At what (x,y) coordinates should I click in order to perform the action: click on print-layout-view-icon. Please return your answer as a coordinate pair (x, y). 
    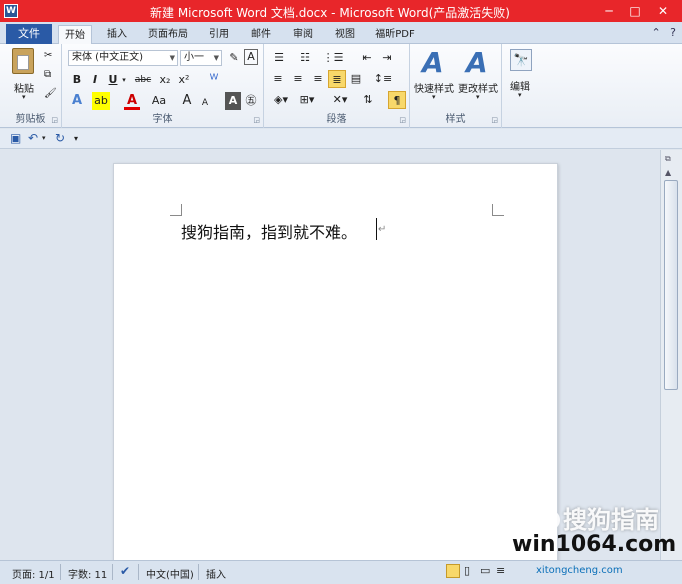
    Looking at the image, I should click on (453, 571).